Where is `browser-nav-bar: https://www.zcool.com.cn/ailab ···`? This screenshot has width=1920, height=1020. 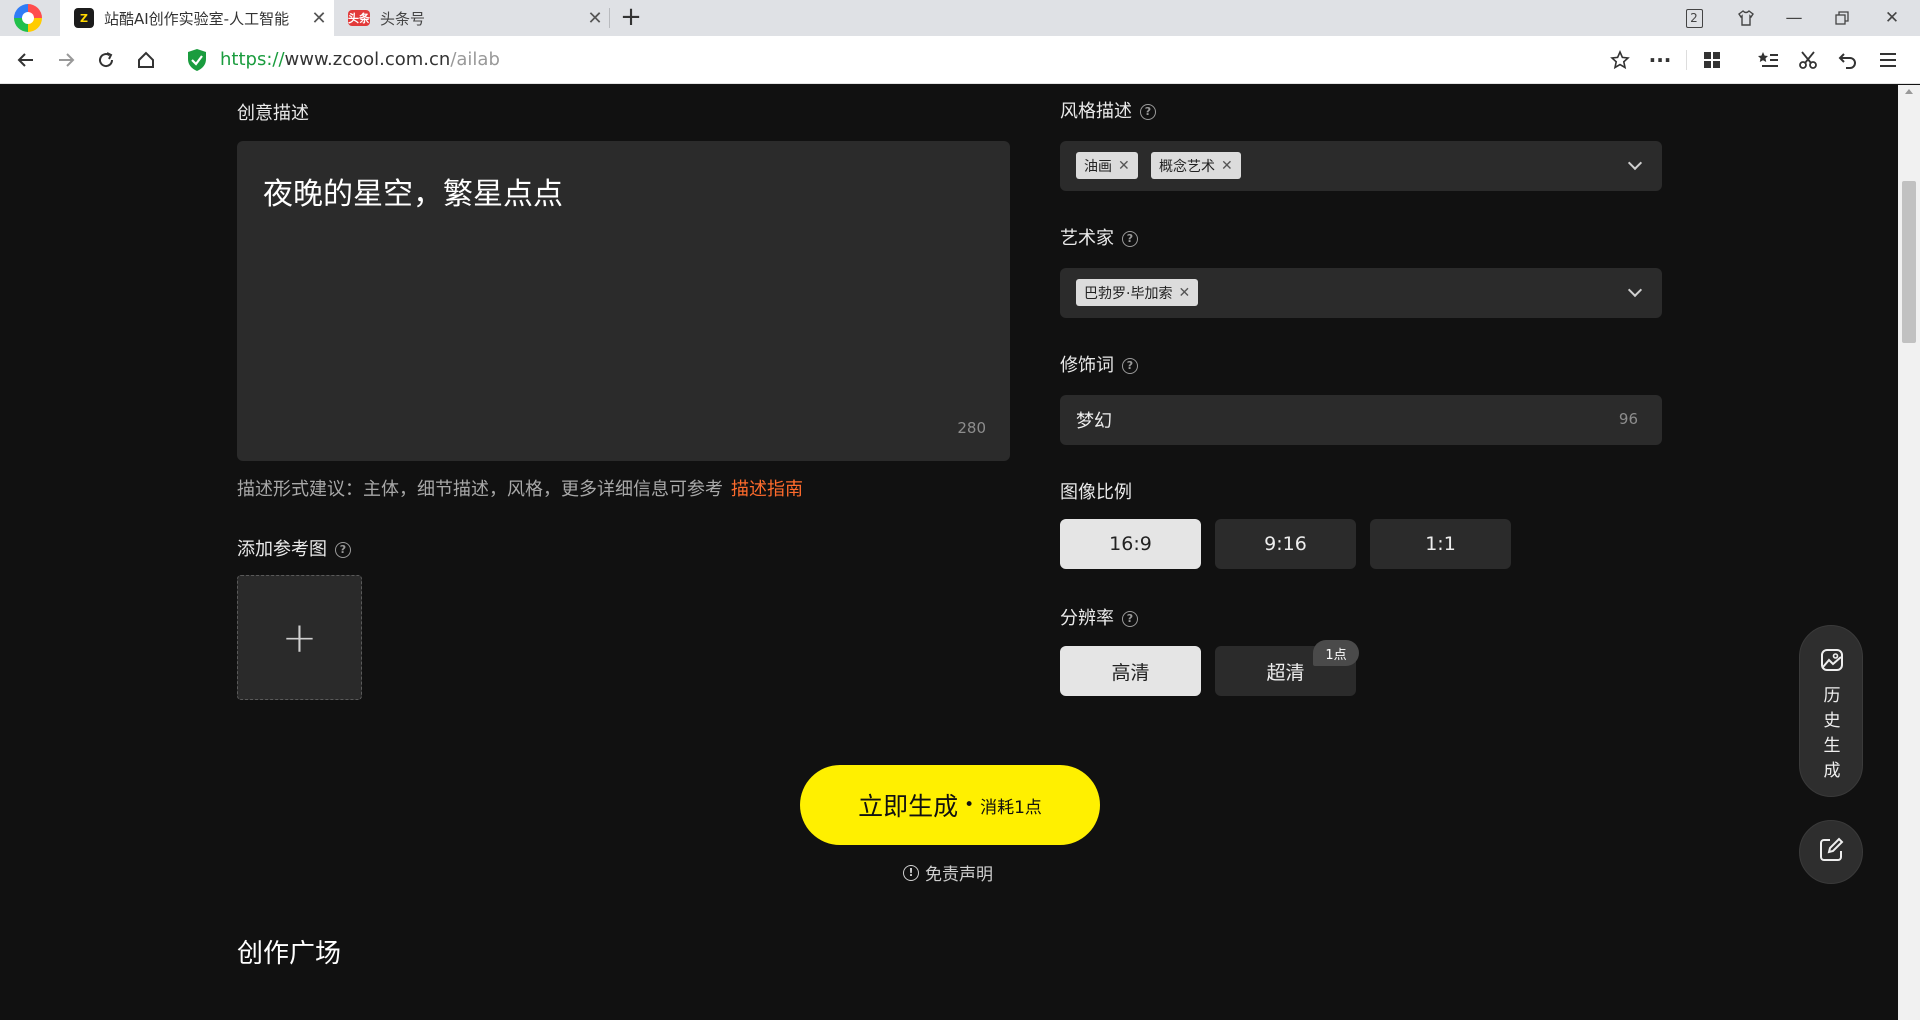 browser-nav-bar: https://www.zcool.com.cn/ailab ··· is located at coordinates (960, 60).